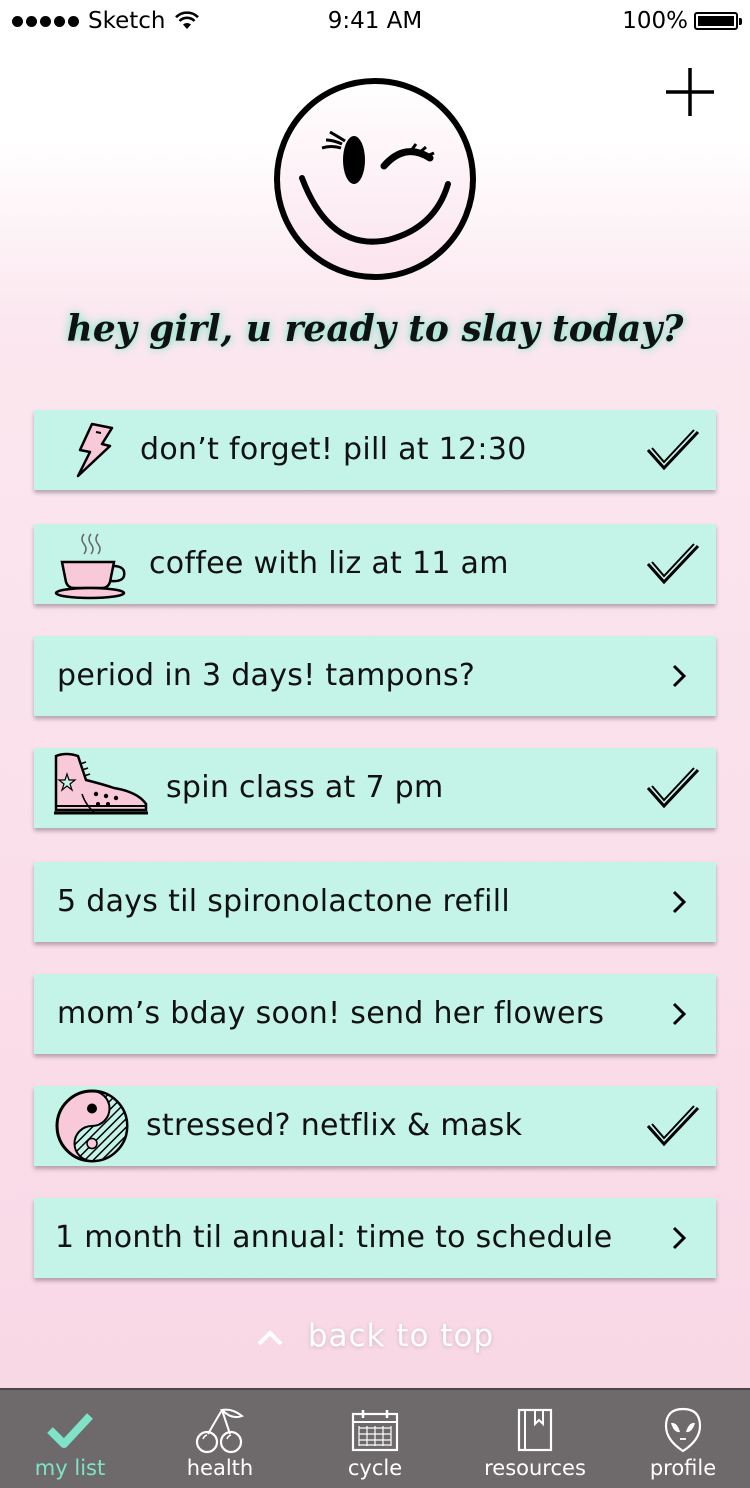 The width and height of the screenshot is (750, 1488). I want to click on tab-bar: my list health cycle resources profile, so click(375, 1438).